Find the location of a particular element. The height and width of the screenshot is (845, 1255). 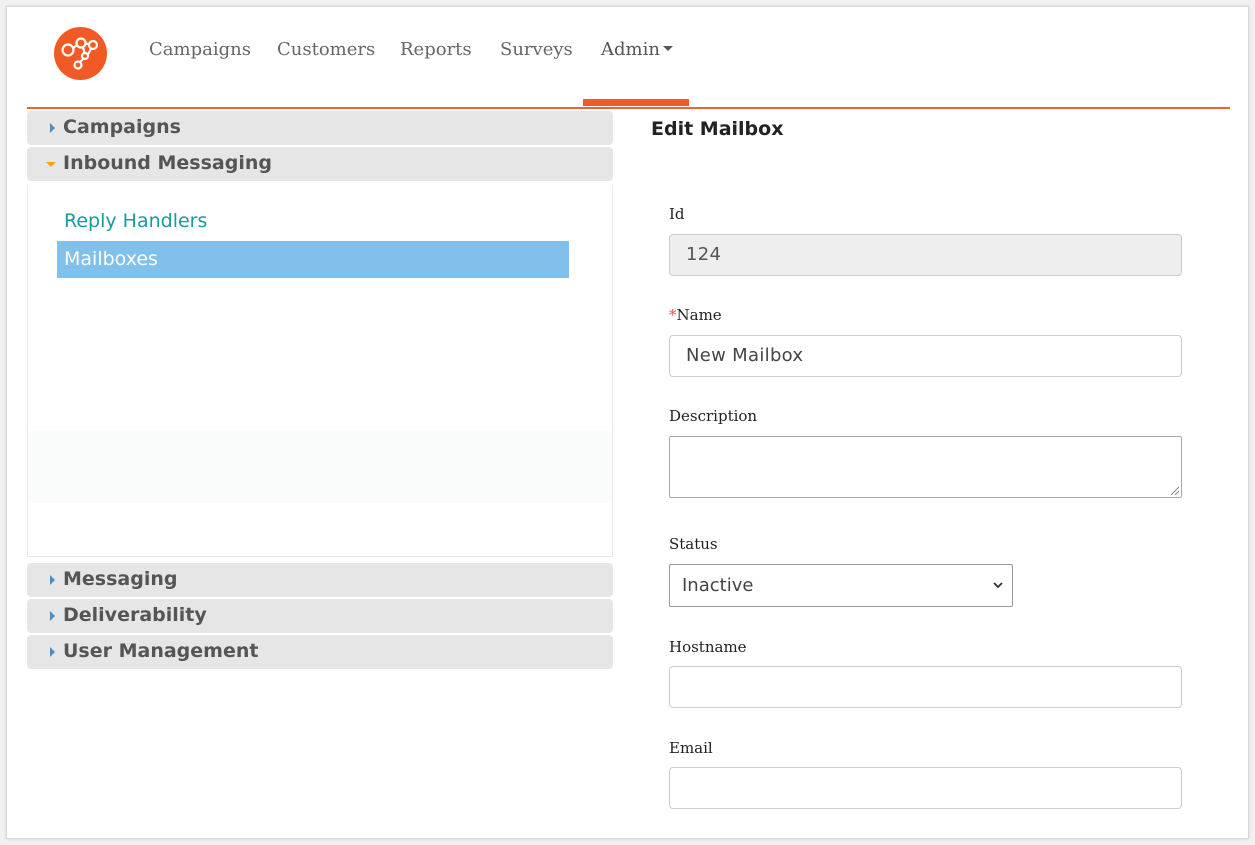

email-input is located at coordinates (925, 788).